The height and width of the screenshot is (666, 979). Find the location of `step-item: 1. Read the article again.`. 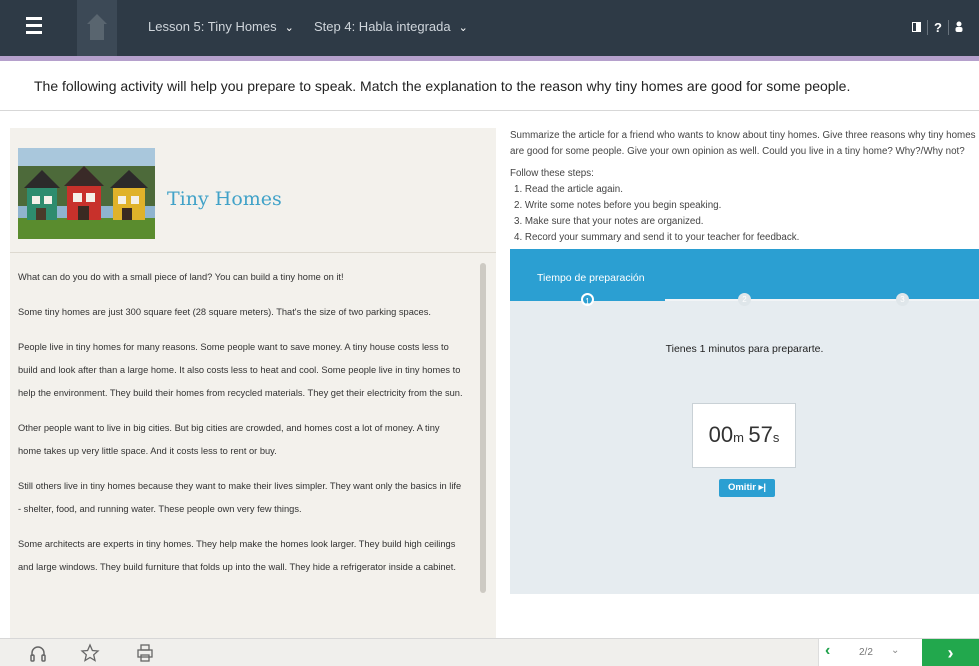

step-item: 1. Read the article again. is located at coordinates (568, 189).